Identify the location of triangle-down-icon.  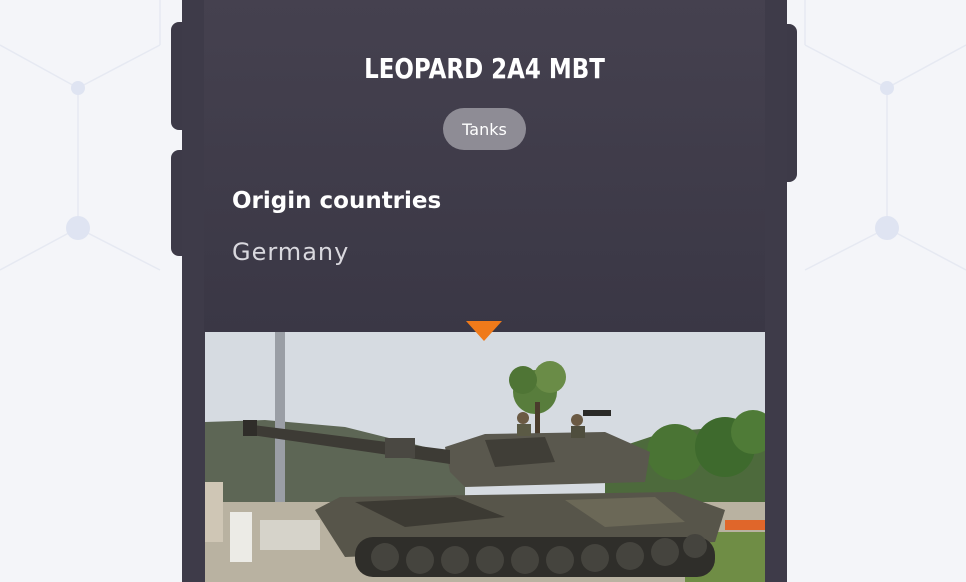
(484, 331).